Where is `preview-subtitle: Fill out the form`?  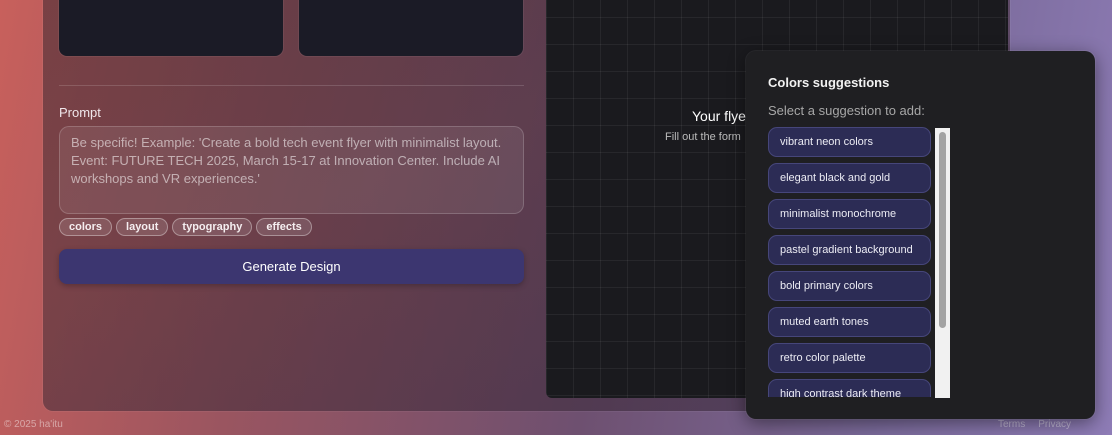
preview-subtitle: Fill out the form is located at coordinates (703, 137).